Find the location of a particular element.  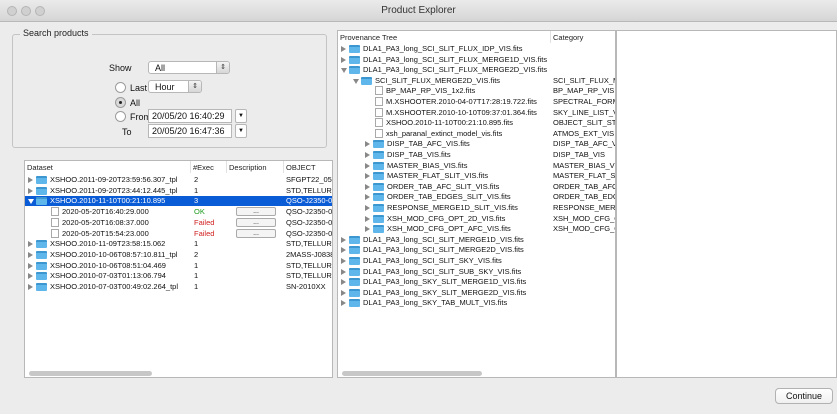

show-select: All ⇕ is located at coordinates (189, 67).